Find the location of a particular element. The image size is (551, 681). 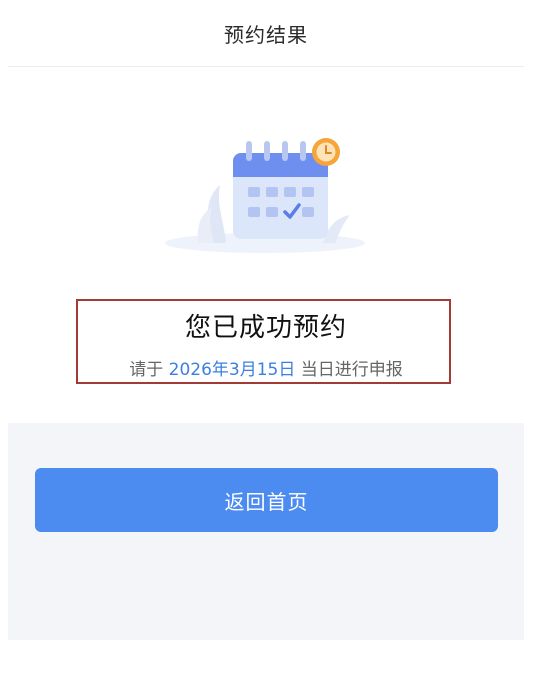

desc-suffix: 当日进行申报 is located at coordinates (351, 370).